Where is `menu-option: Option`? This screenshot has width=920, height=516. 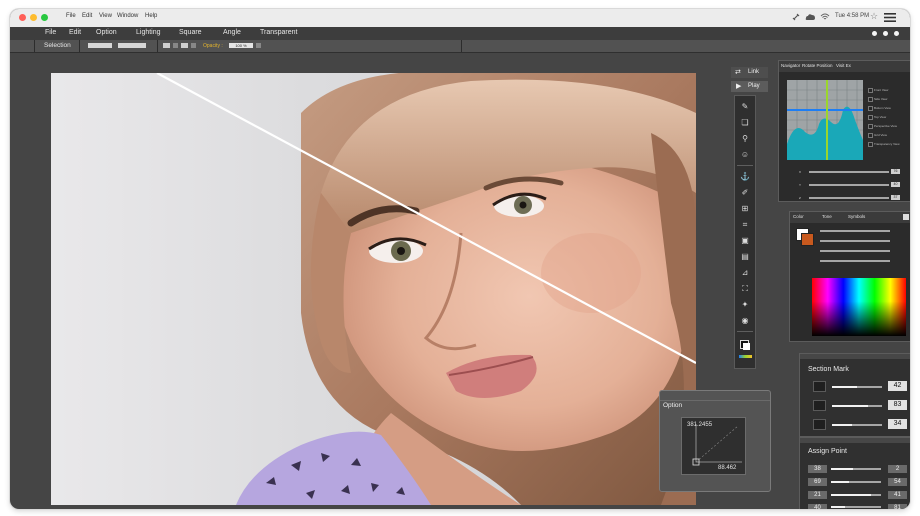
menu-option: Option is located at coordinates (106, 32).